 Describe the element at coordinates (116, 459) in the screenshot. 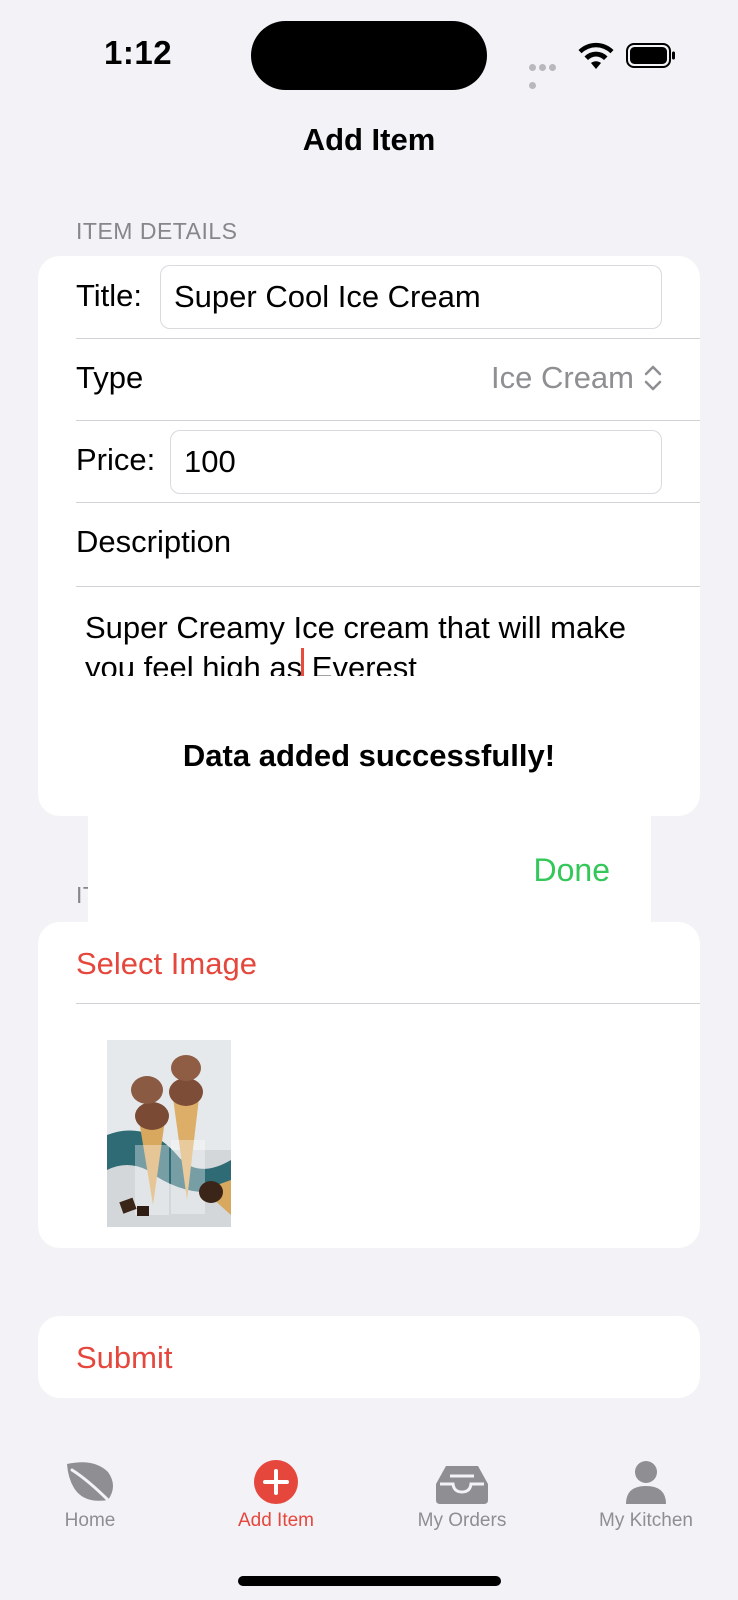

I see `price-label: Price:` at that location.